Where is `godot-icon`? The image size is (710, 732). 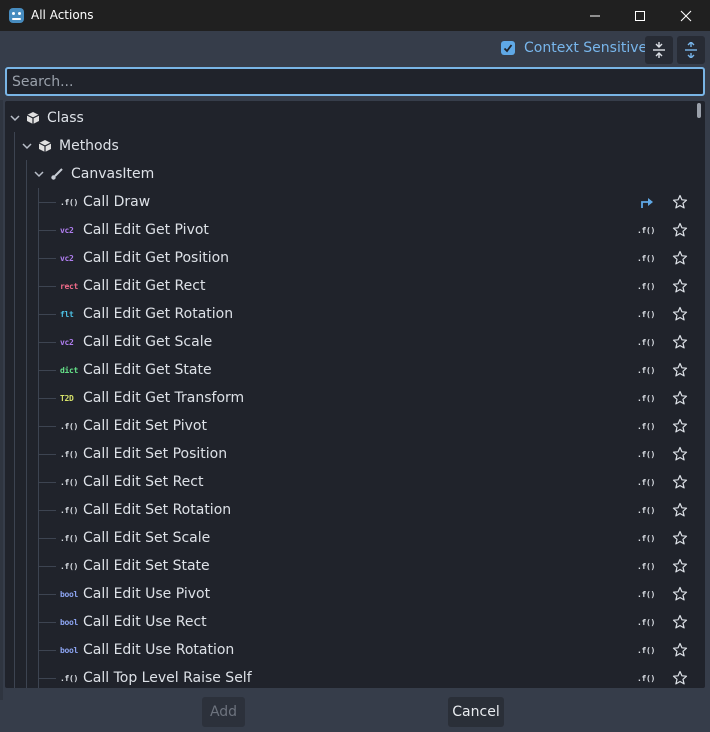
godot-icon is located at coordinates (16, 15).